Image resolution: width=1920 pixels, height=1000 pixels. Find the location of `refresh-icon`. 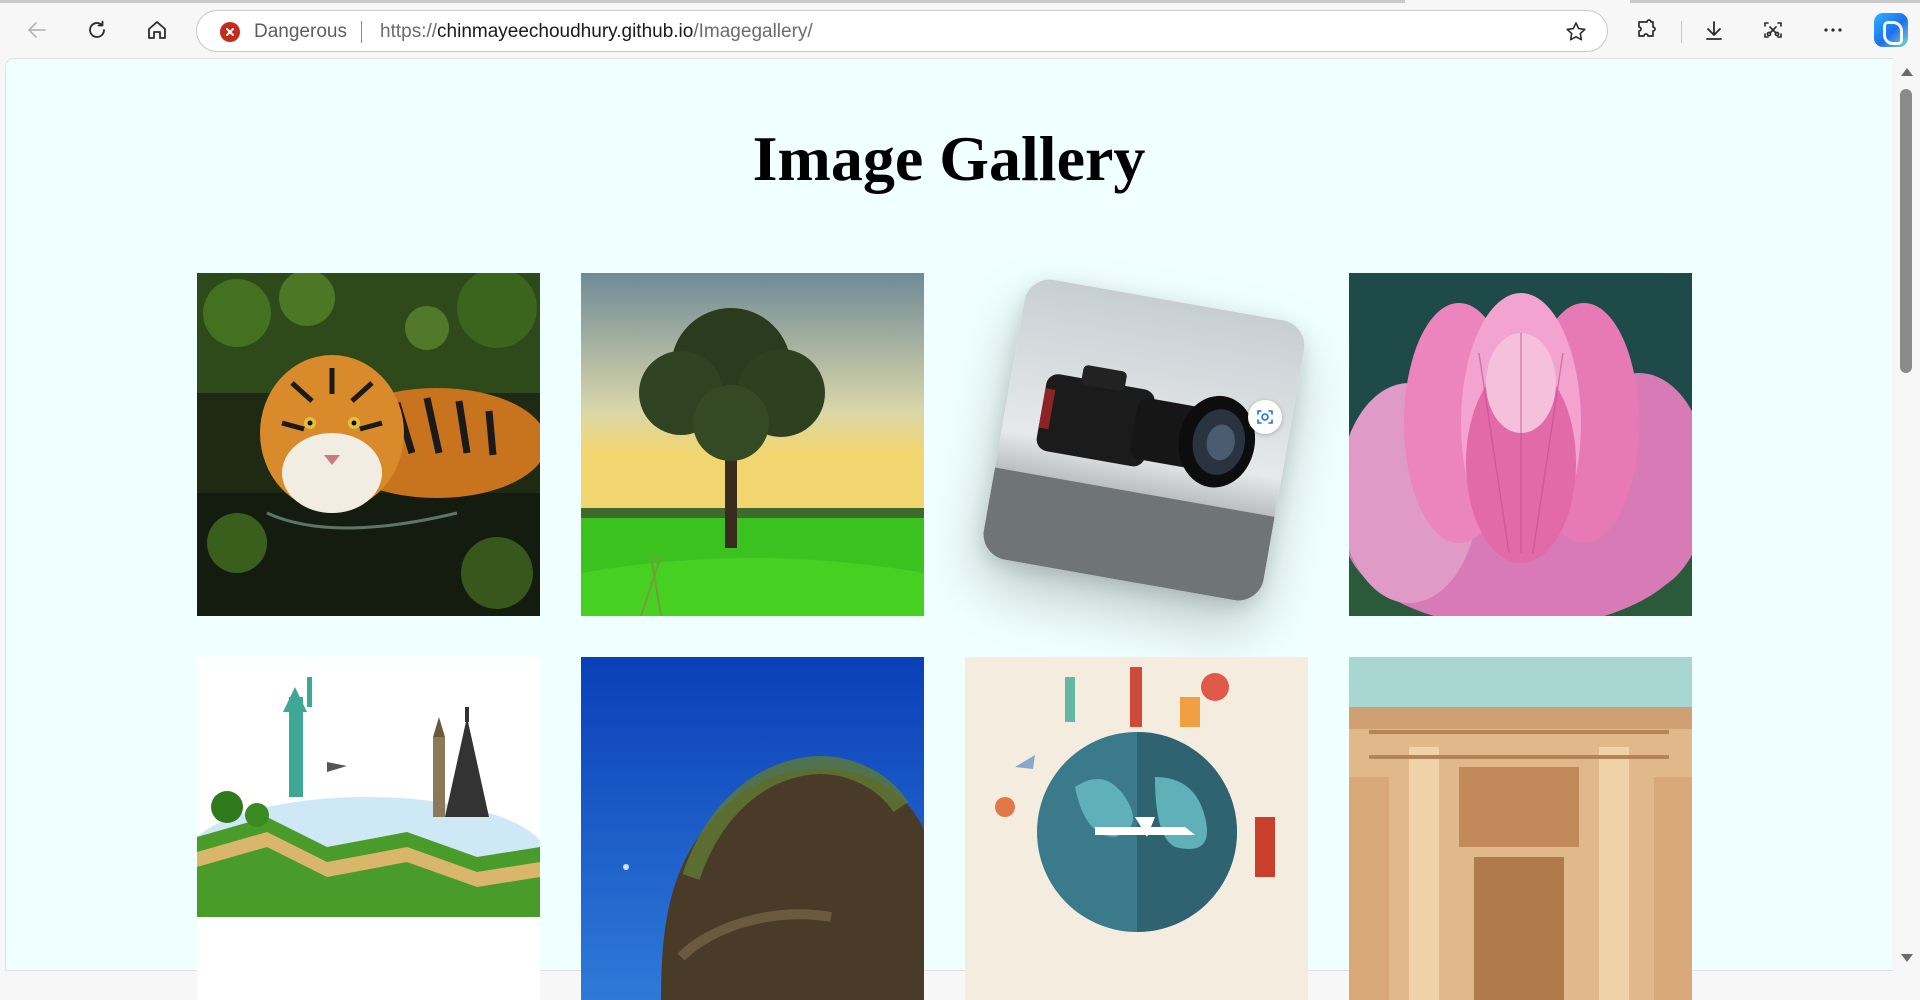

refresh-icon is located at coordinates (97, 29).